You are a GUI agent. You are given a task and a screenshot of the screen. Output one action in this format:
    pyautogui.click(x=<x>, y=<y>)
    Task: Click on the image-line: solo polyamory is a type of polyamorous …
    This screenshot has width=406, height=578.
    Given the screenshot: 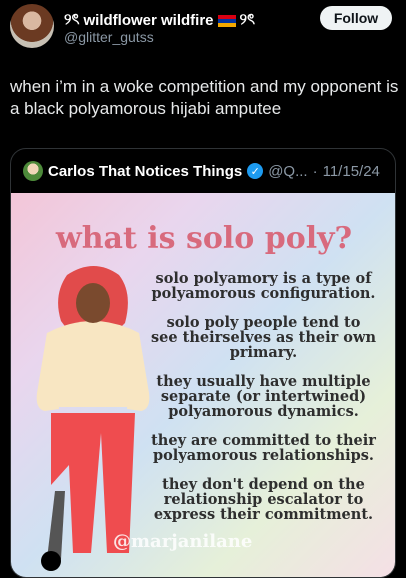 What is the action you would take?
    pyautogui.click(x=263, y=286)
    